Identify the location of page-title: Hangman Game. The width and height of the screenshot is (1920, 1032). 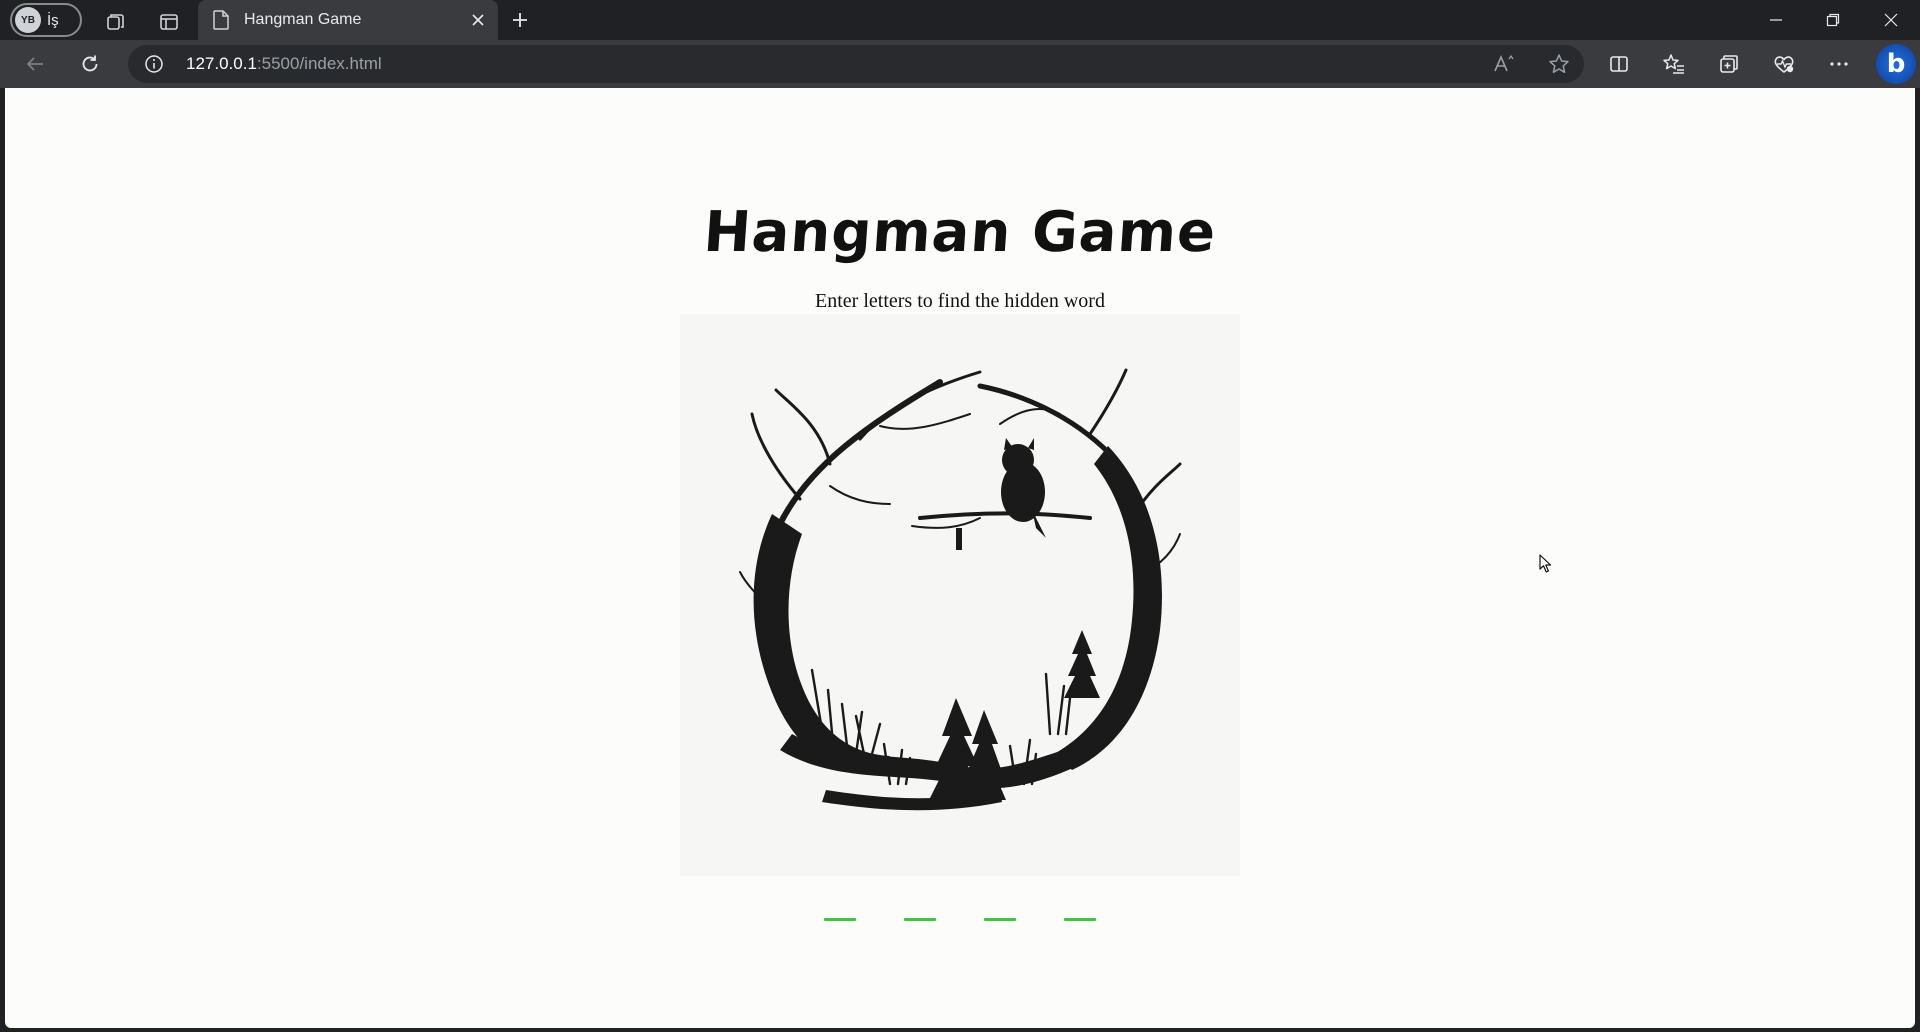
(960, 232).